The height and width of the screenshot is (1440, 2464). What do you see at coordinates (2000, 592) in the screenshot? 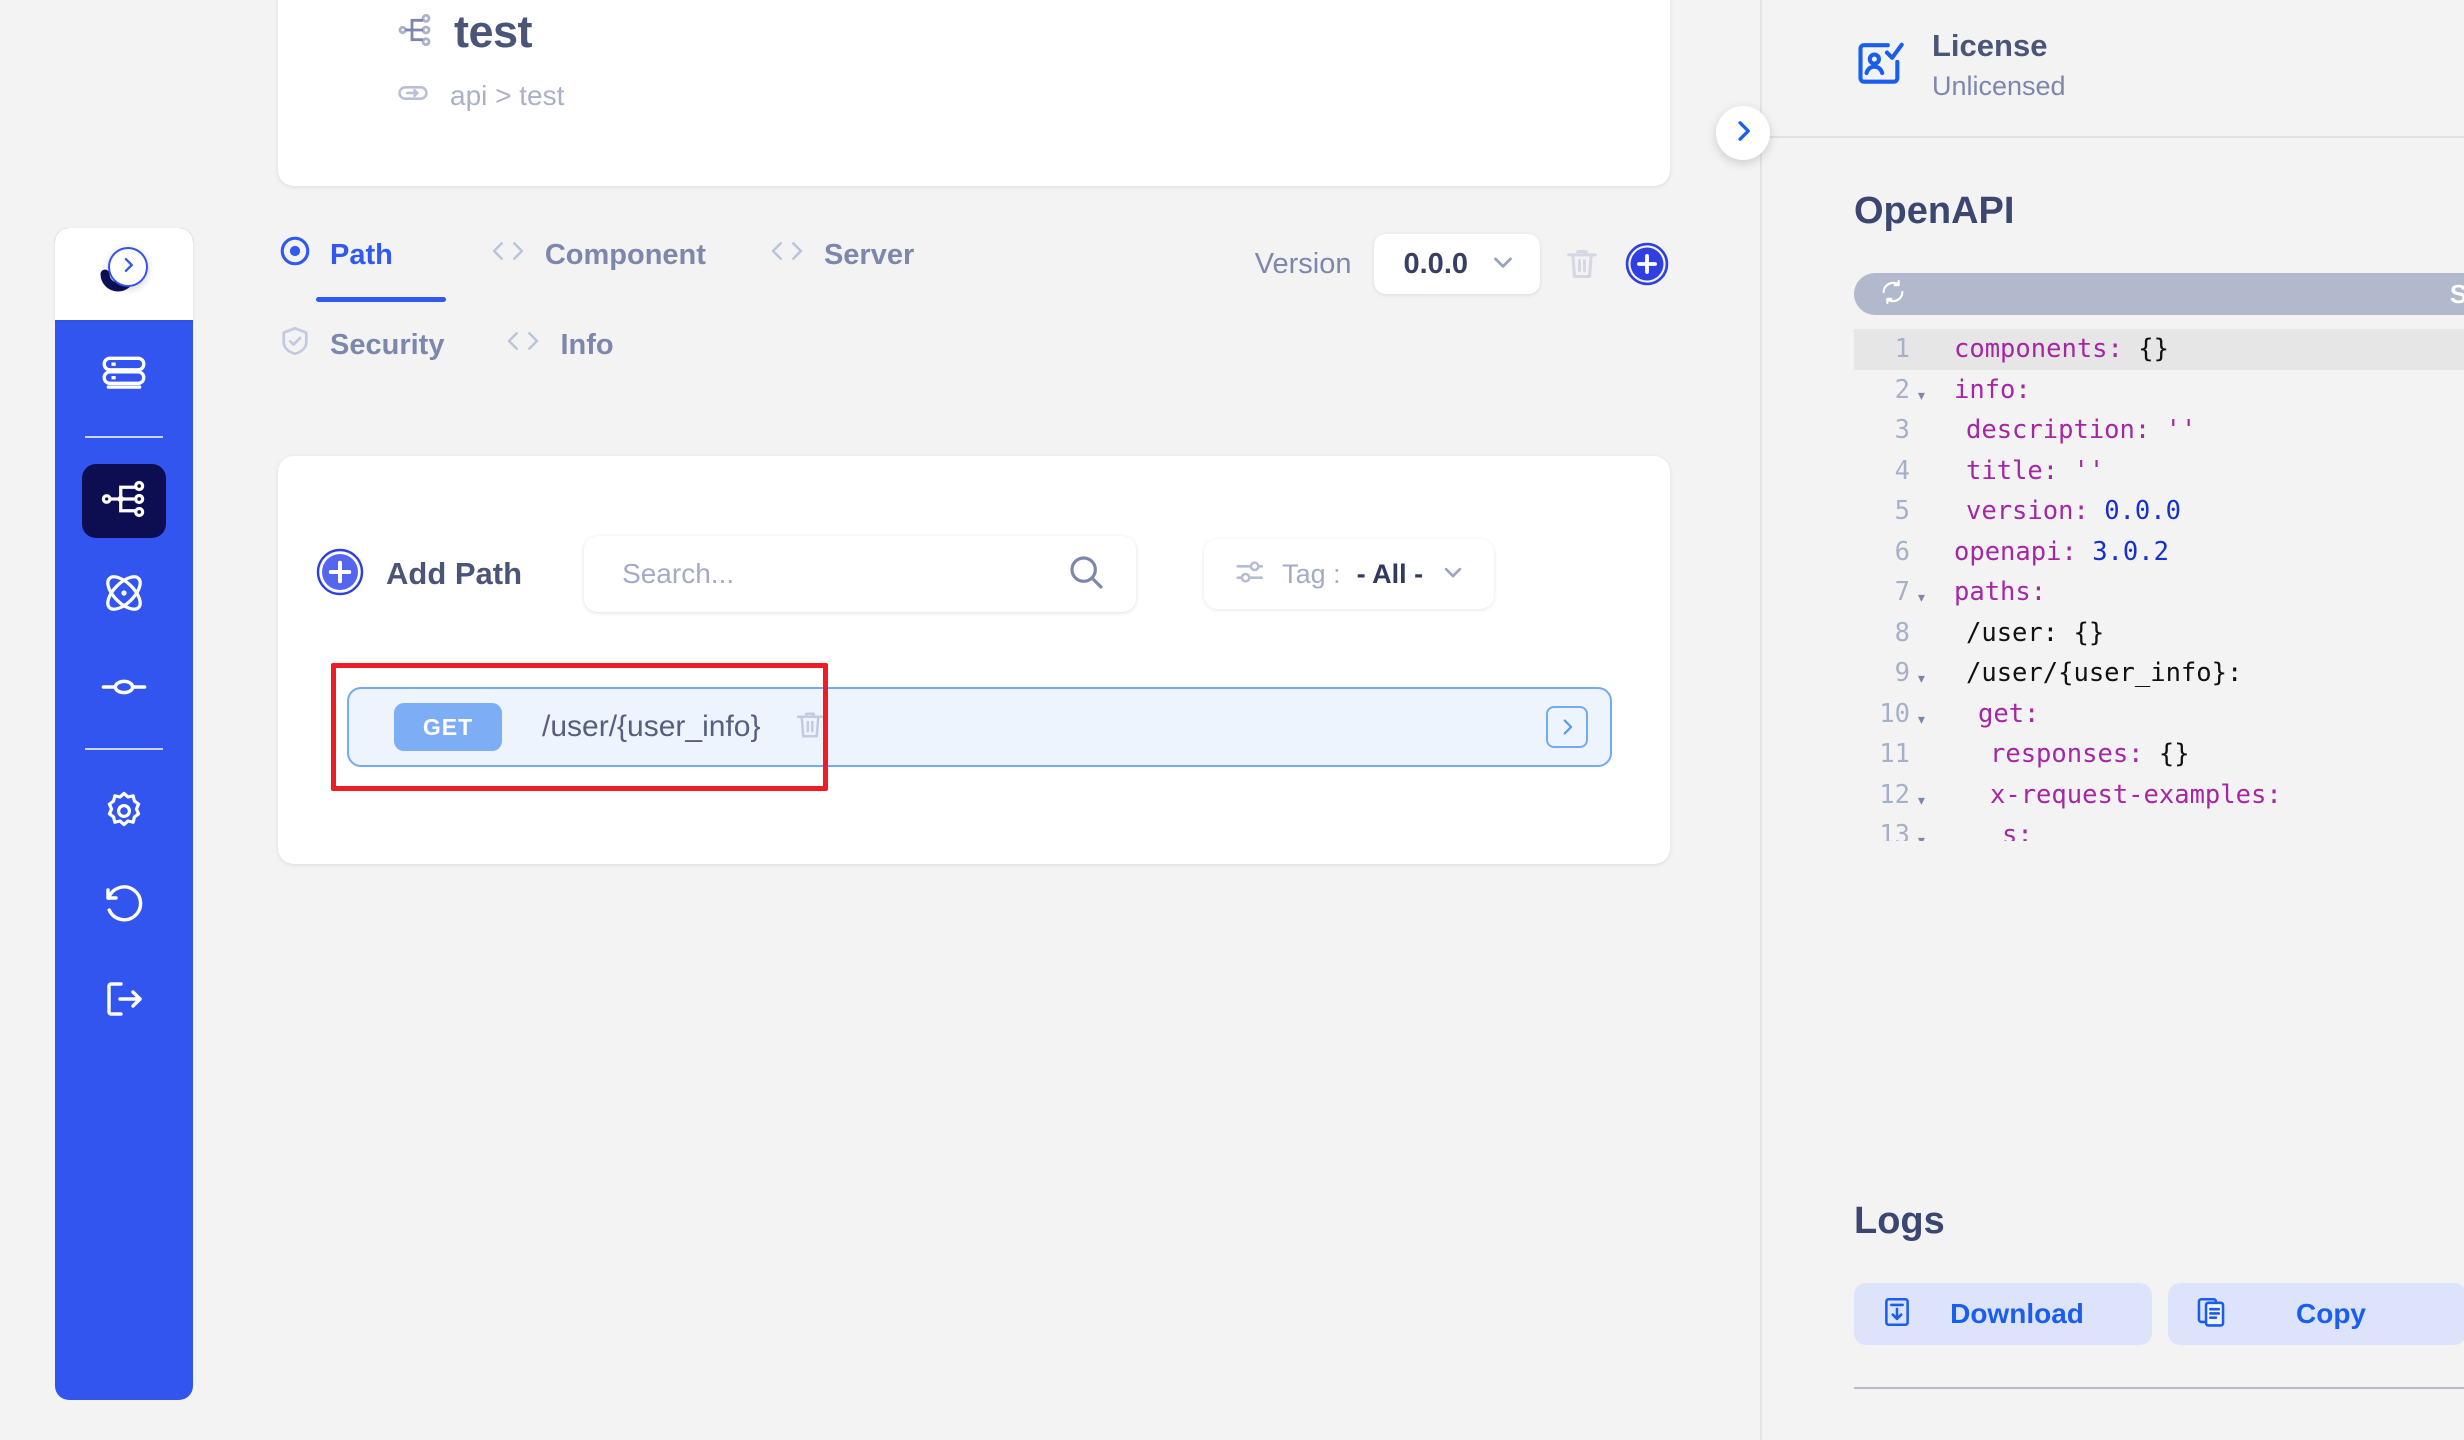
I see `code-text: paths:` at bounding box center [2000, 592].